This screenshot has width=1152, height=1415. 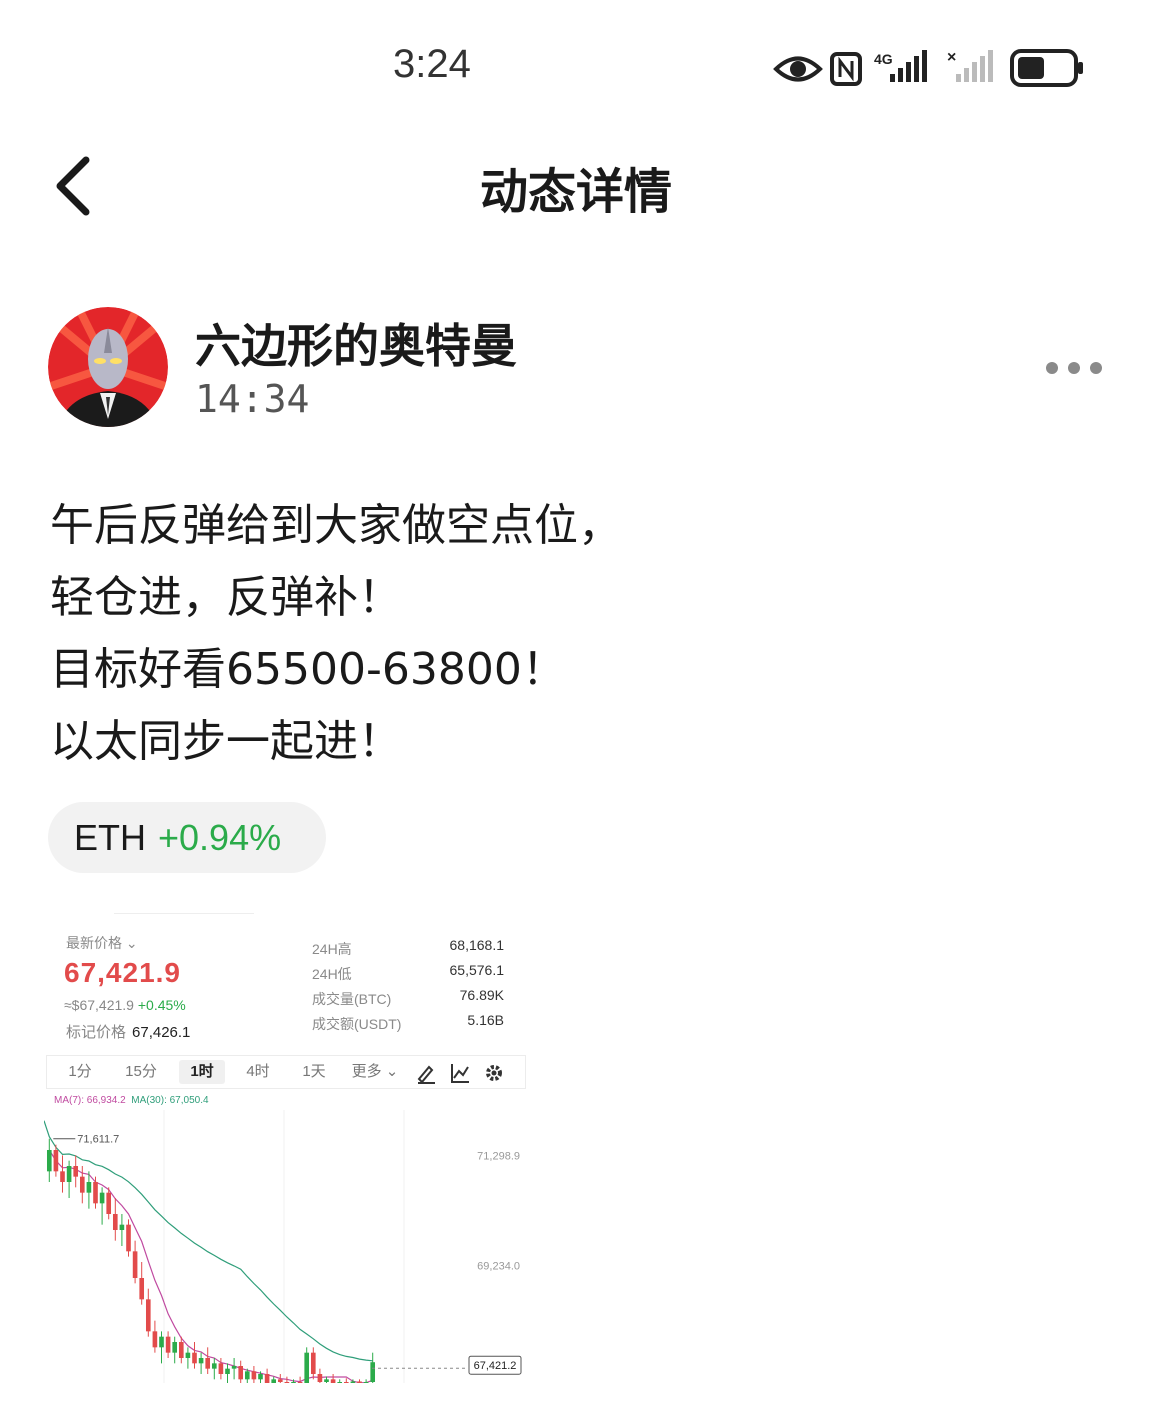 I want to click on stat-value: 68,168.1, so click(x=477, y=945).